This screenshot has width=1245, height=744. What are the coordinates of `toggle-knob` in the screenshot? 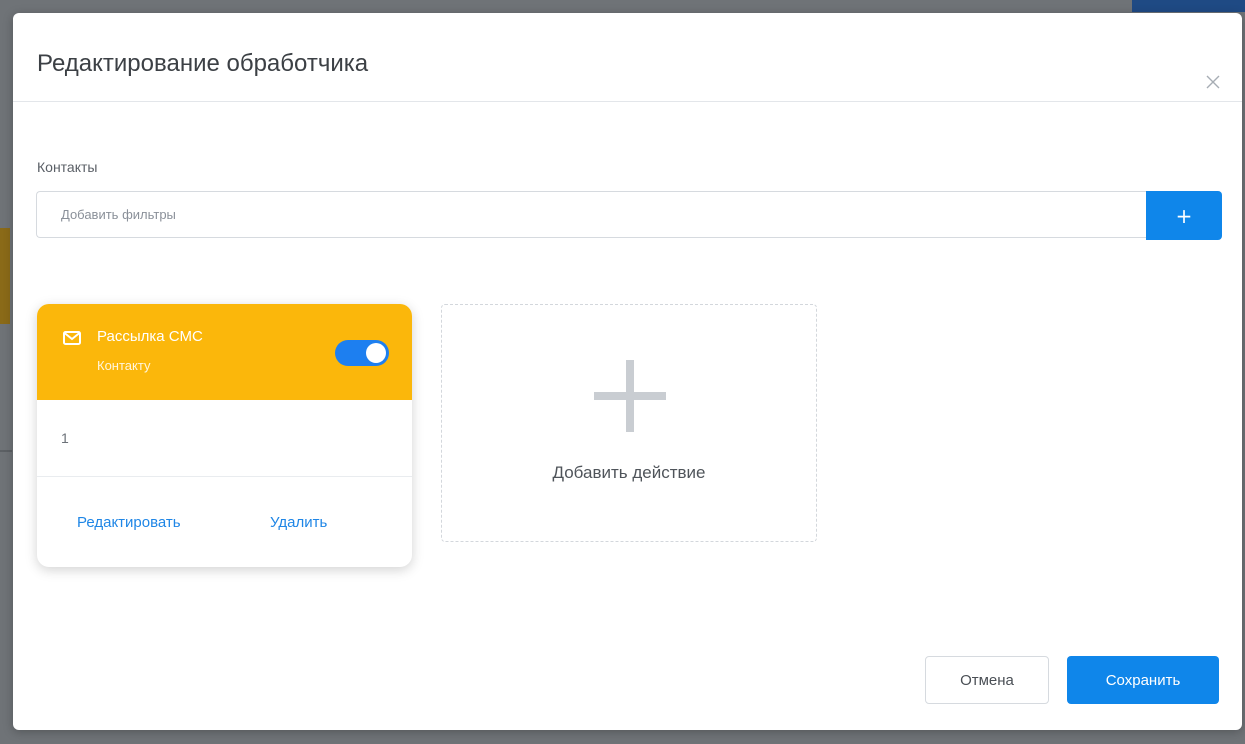 It's located at (376, 353).